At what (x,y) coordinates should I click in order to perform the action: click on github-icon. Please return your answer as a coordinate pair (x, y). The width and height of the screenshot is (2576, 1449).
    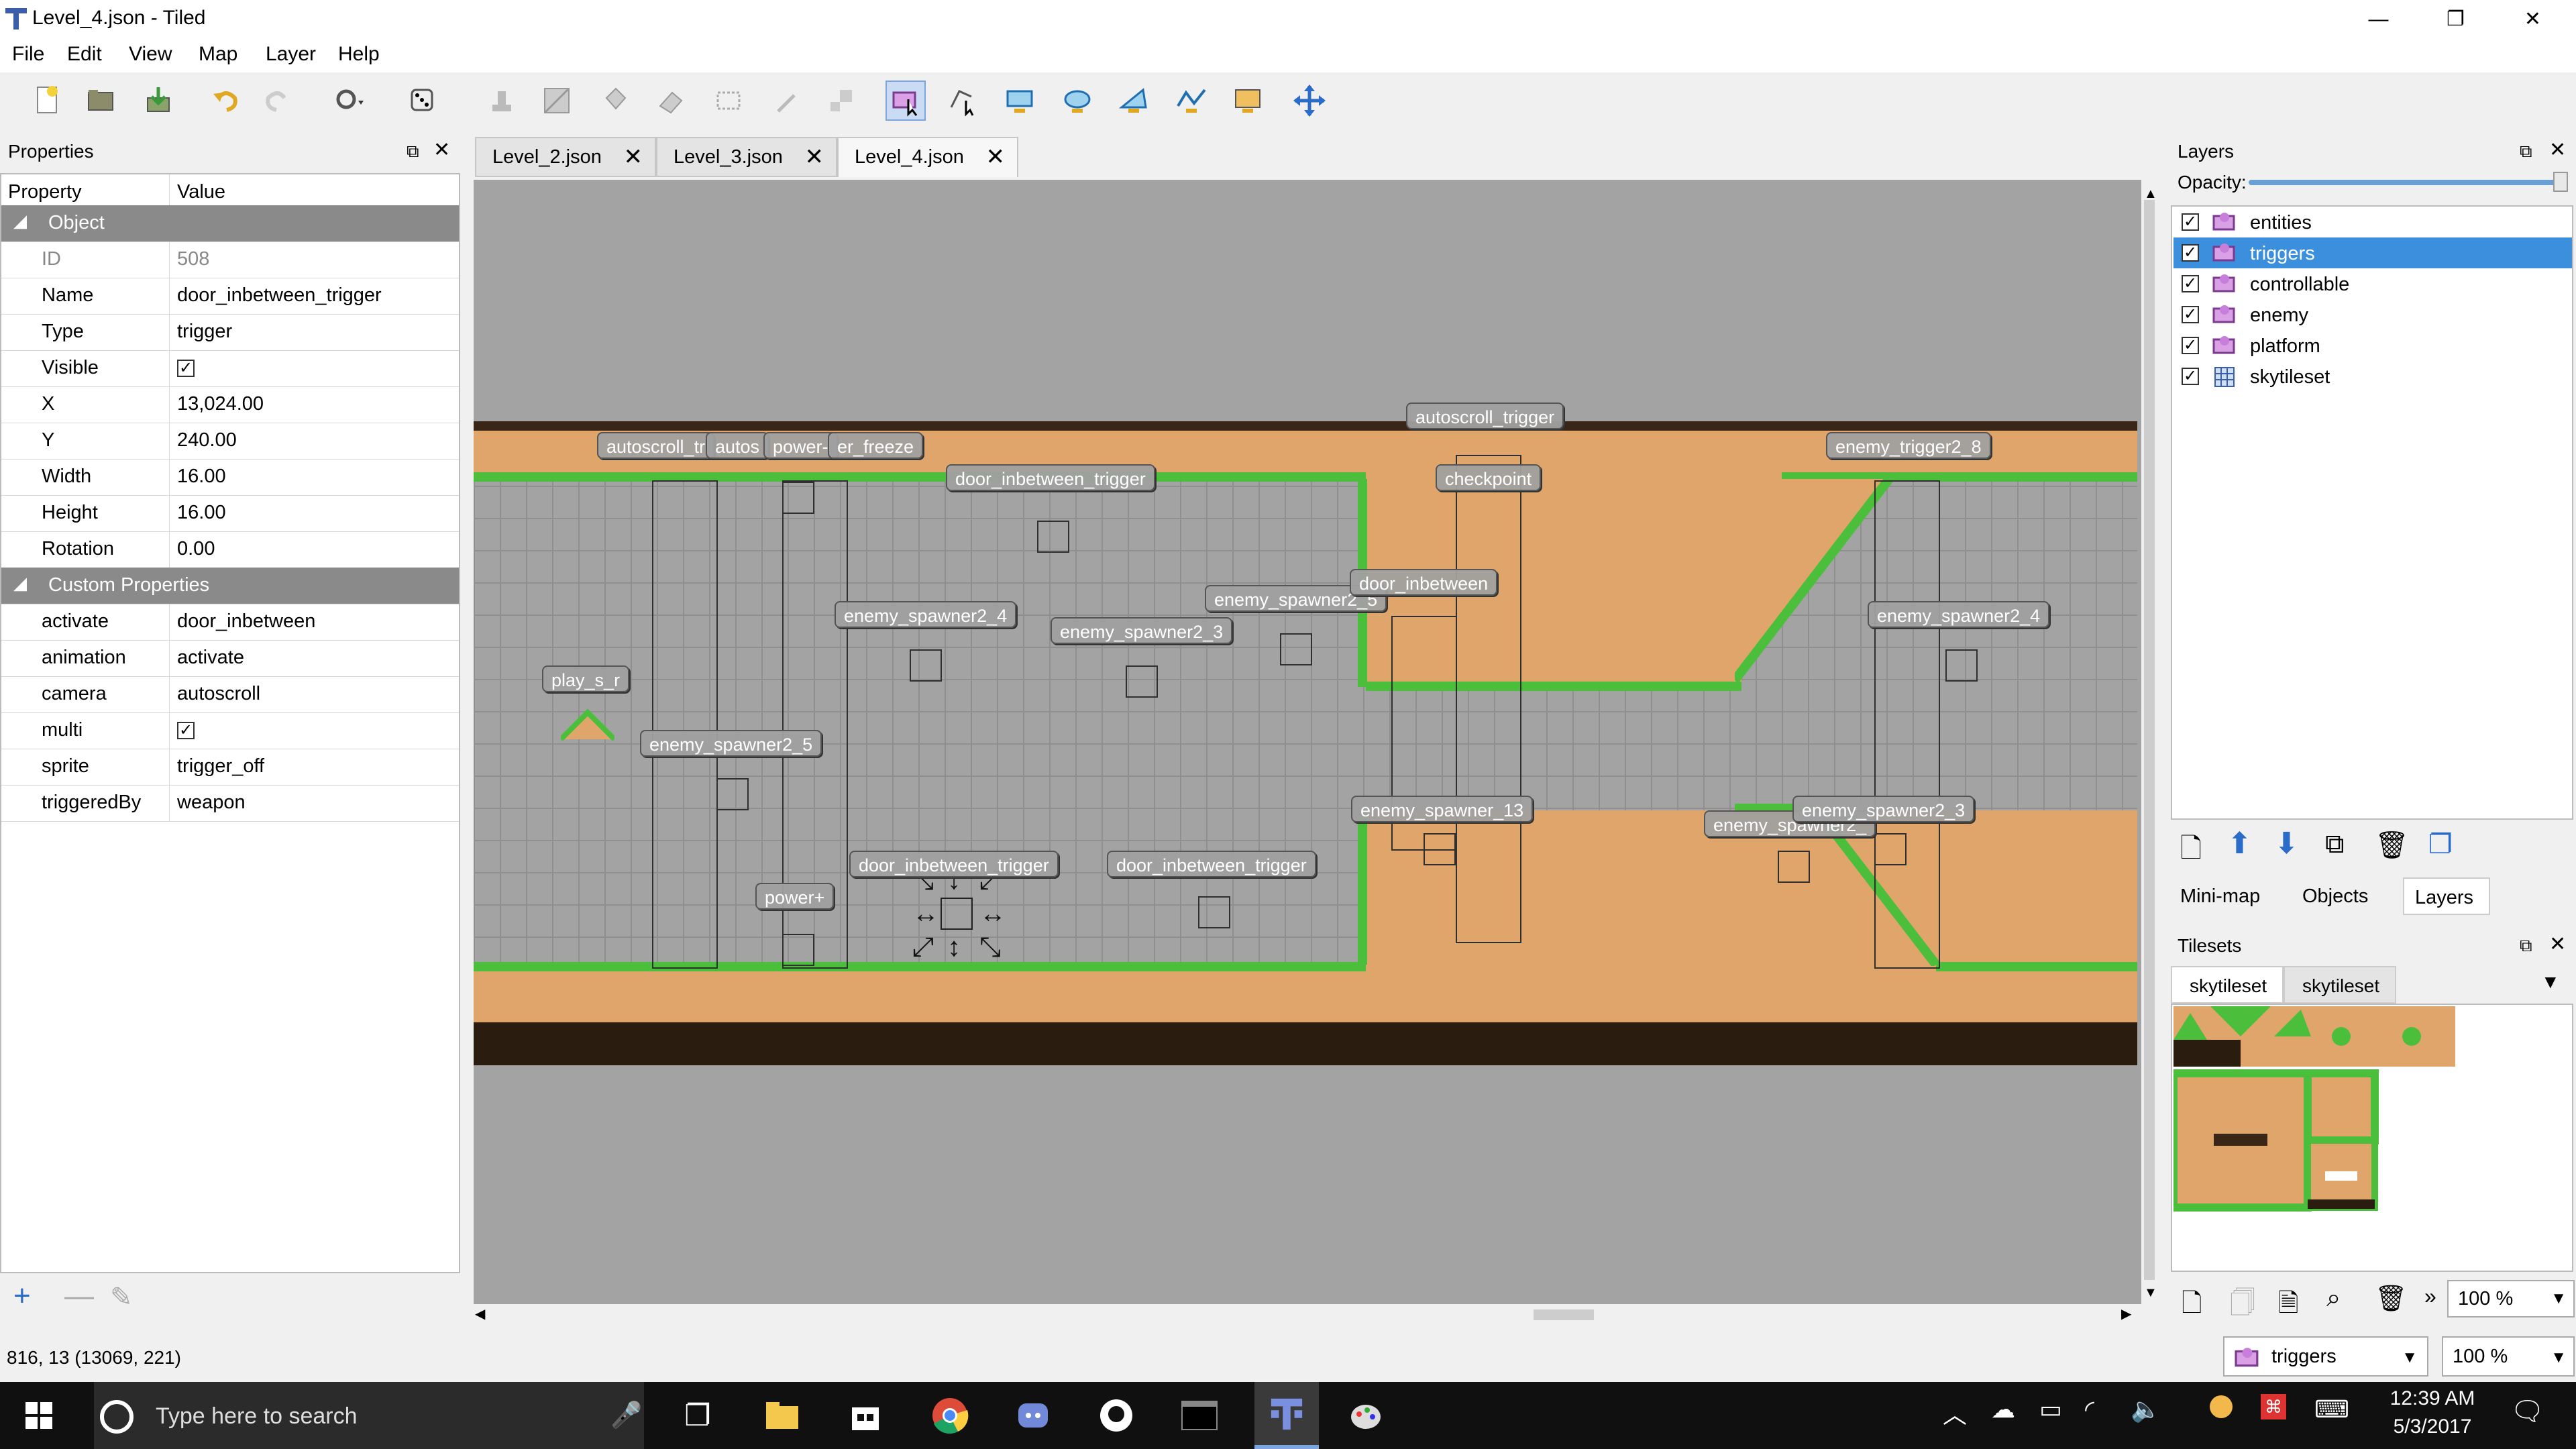
    Looking at the image, I should click on (1116, 1415).